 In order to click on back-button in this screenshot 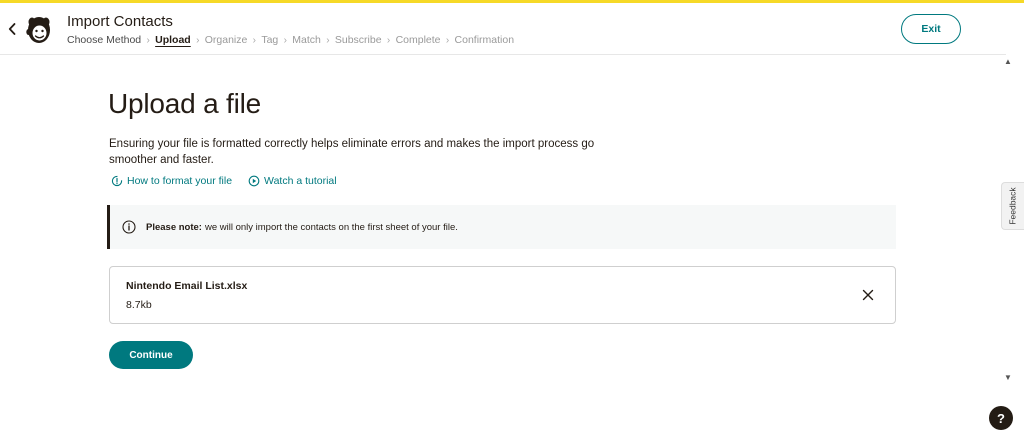, I will do `click(12, 29)`.